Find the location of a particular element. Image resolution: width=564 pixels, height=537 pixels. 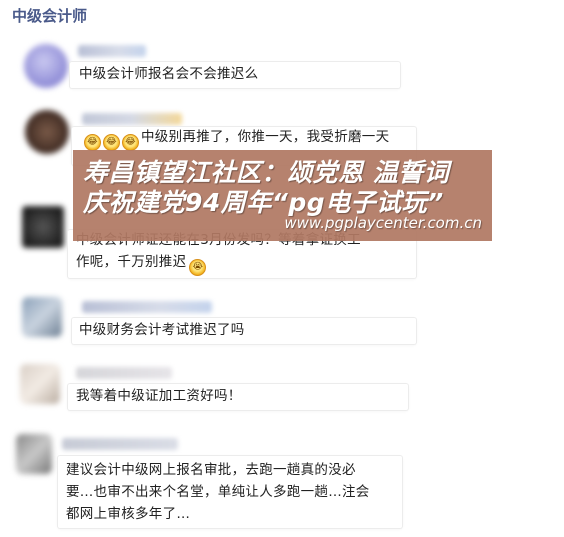

overlay-title-line-1: 寿昌镇望江社区：颂党恩 温誓词 is located at coordinates (266, 172).